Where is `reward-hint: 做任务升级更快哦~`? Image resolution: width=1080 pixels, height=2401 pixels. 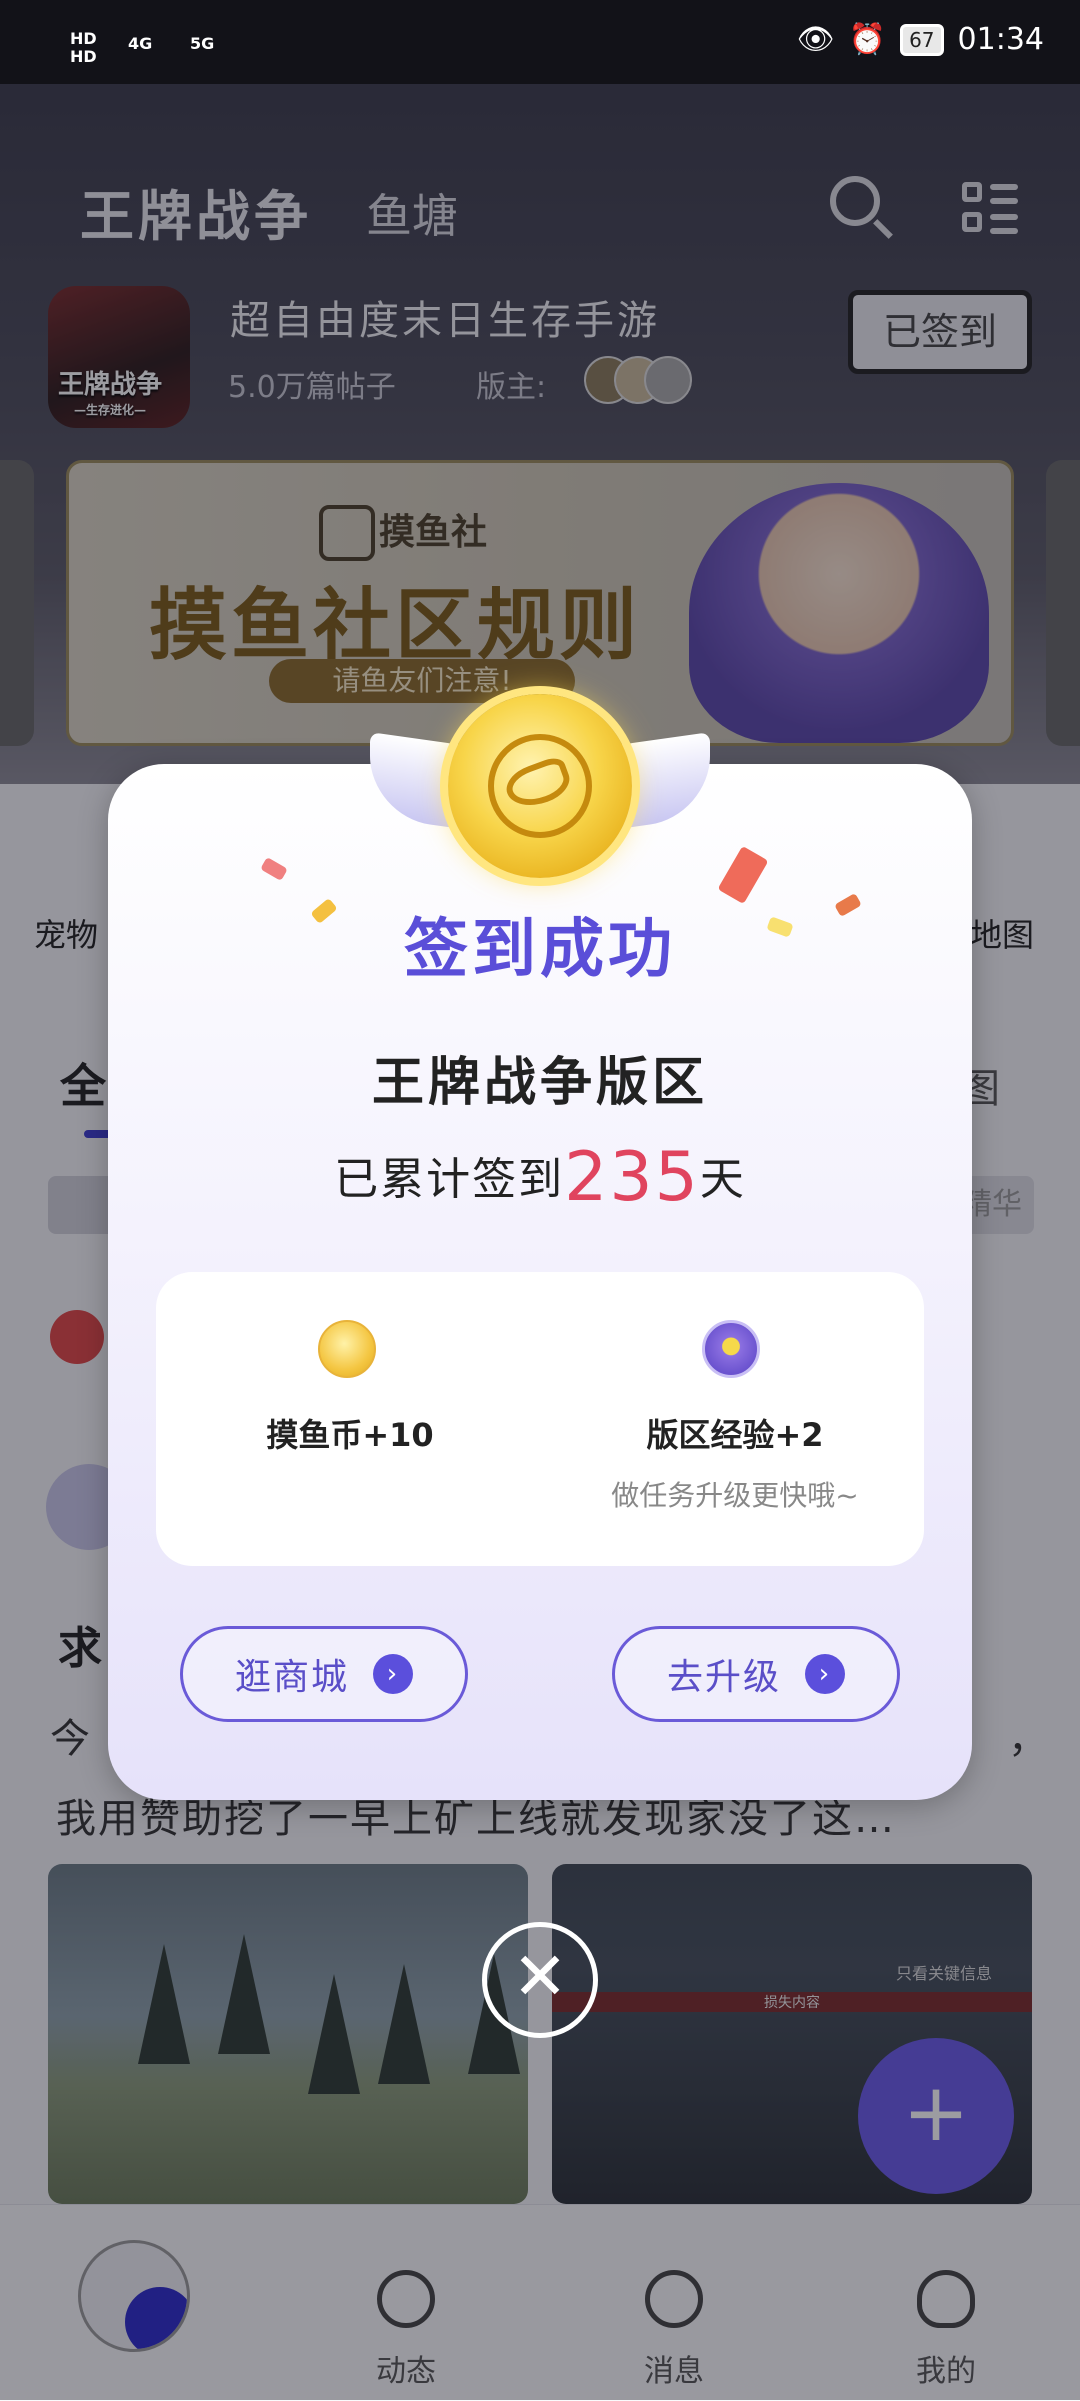
reward-hint: 做任务升级更快哦~ is located at coordinates (735, 1495).